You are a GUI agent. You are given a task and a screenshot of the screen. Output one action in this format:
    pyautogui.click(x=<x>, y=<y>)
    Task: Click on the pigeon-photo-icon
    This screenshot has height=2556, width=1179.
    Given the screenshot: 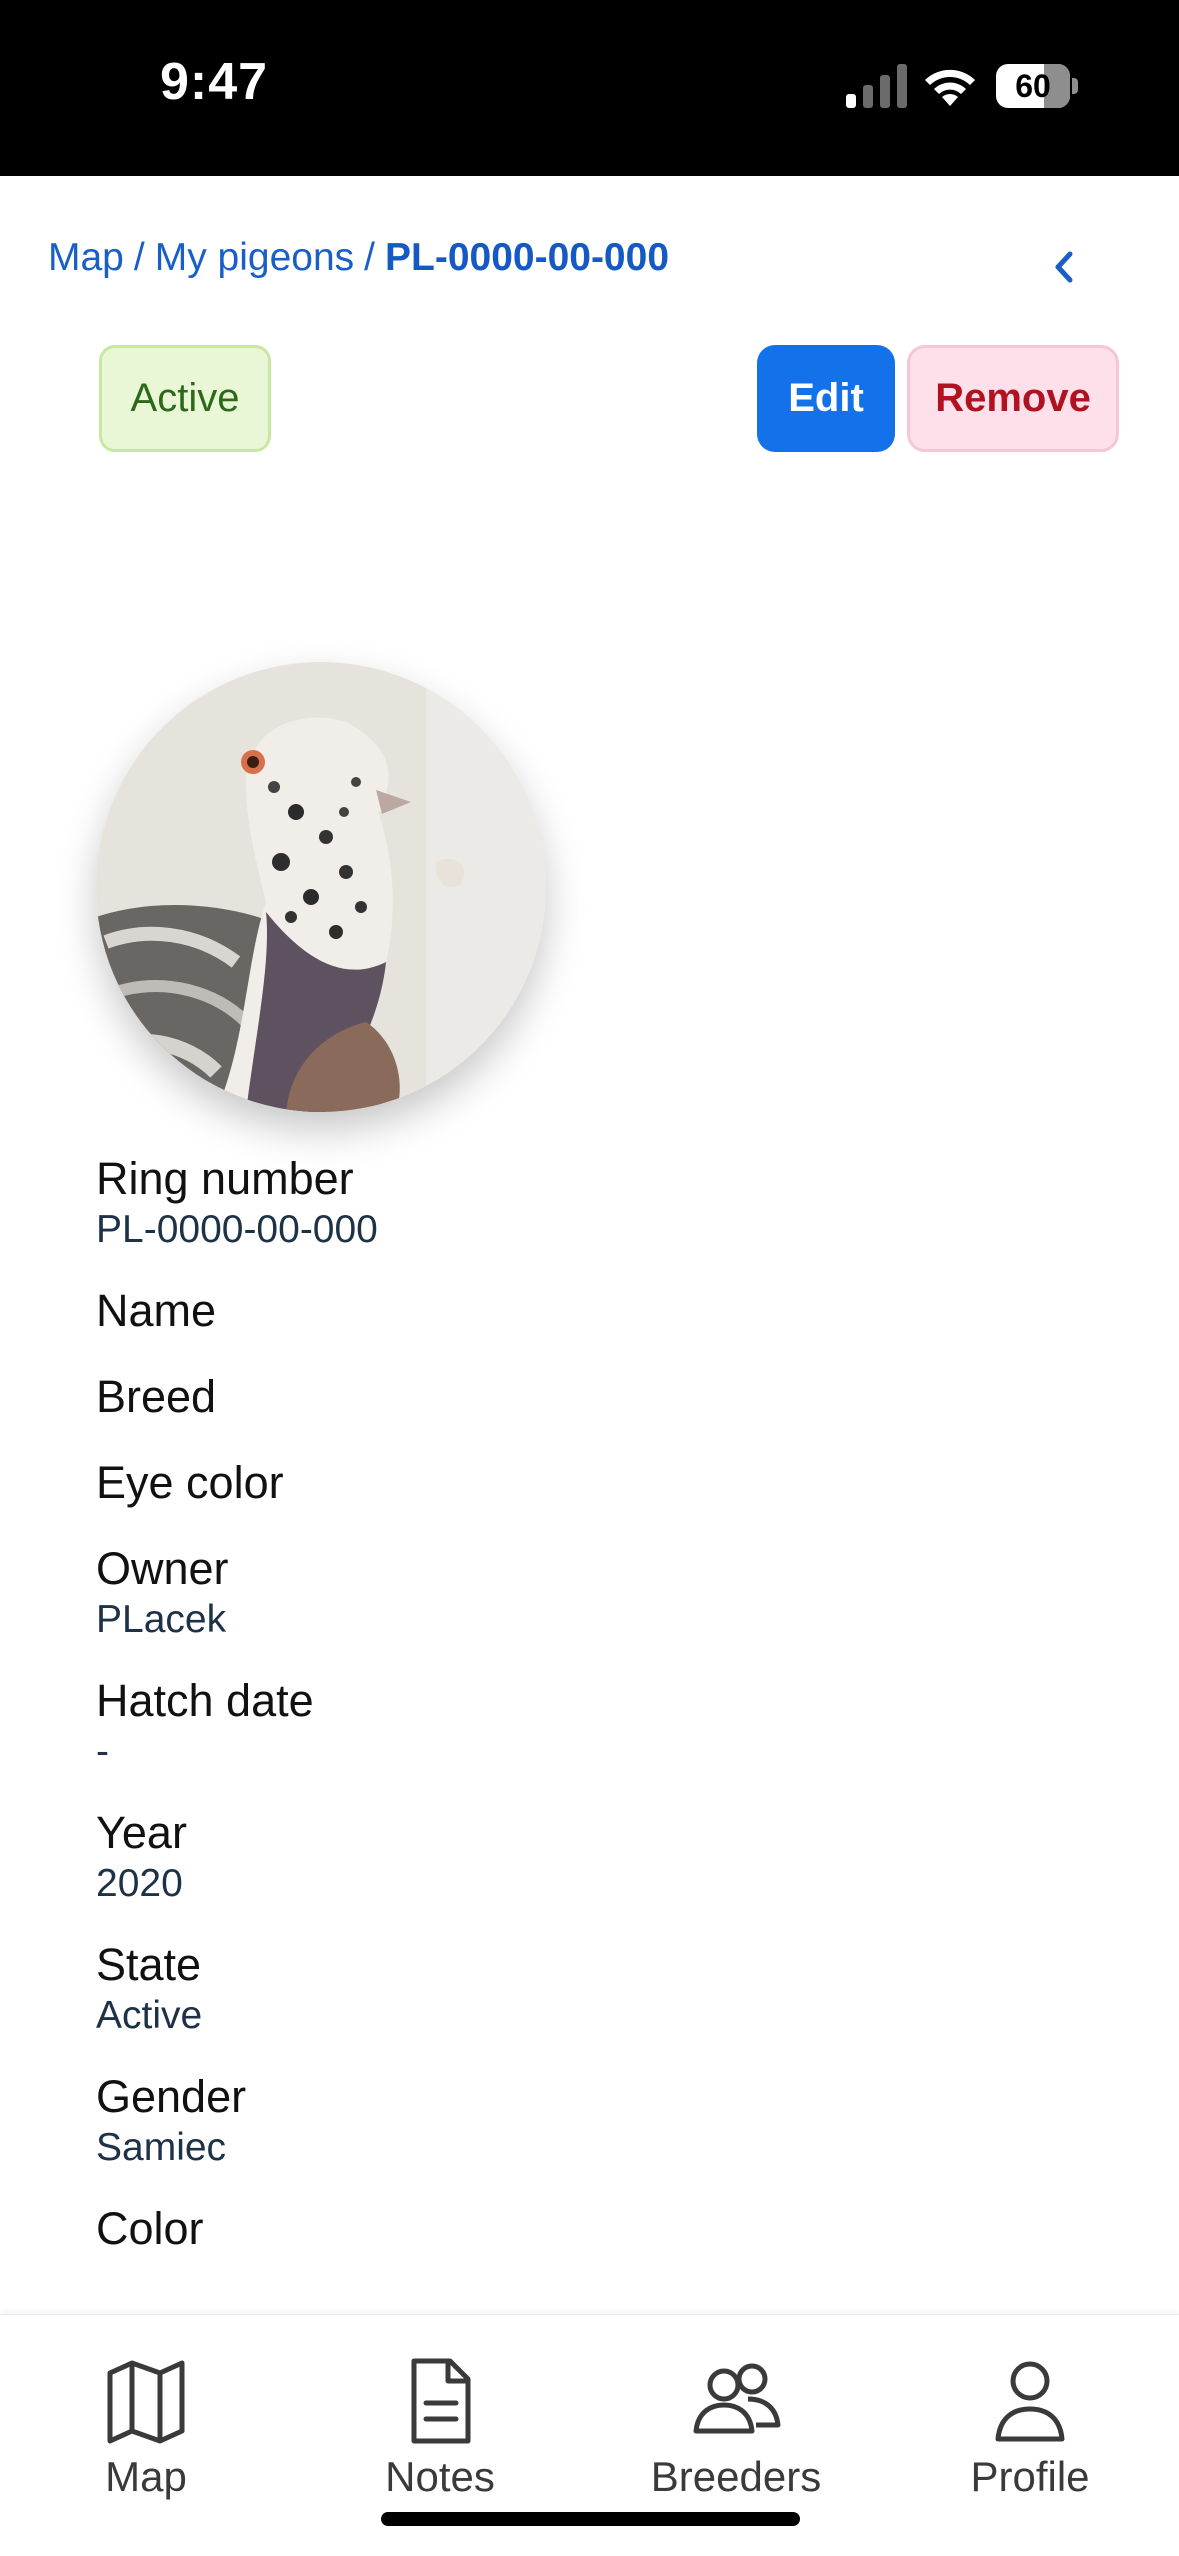 What is the action you would take?
    pyautogui.click(x=321, y=887)
    